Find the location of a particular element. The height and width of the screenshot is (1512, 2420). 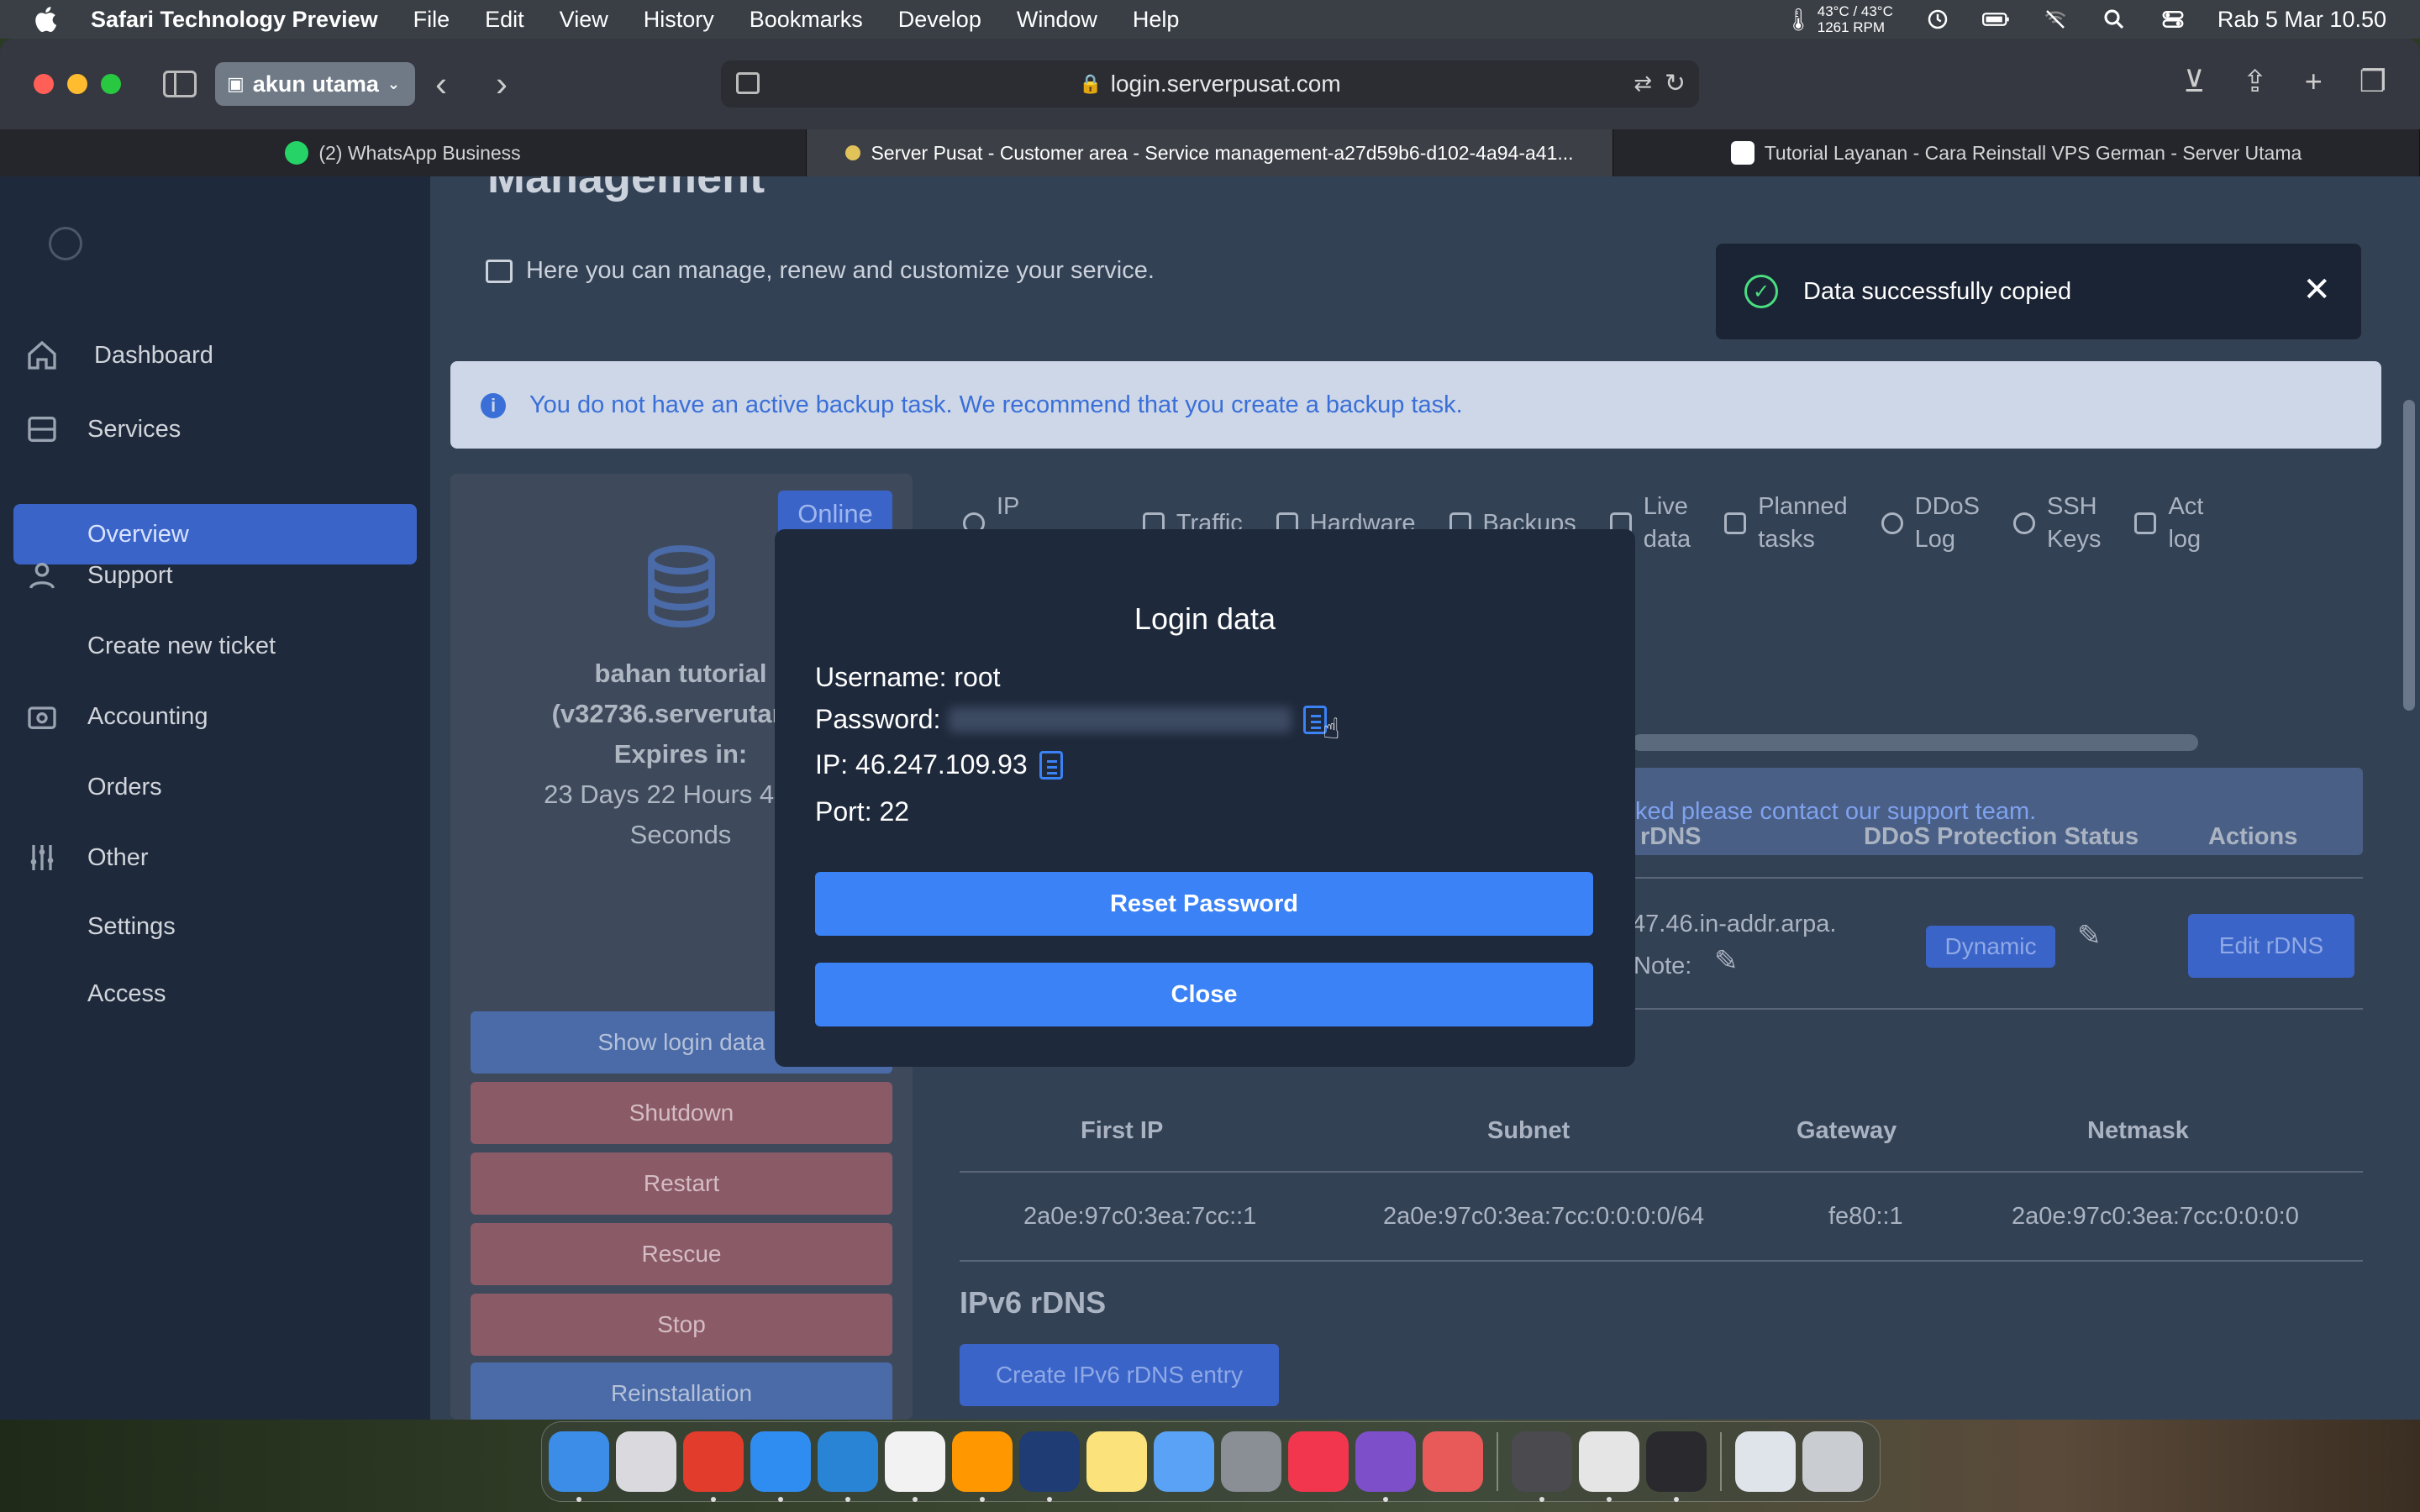

notes-icon is located at coordinates (1116, 1461).